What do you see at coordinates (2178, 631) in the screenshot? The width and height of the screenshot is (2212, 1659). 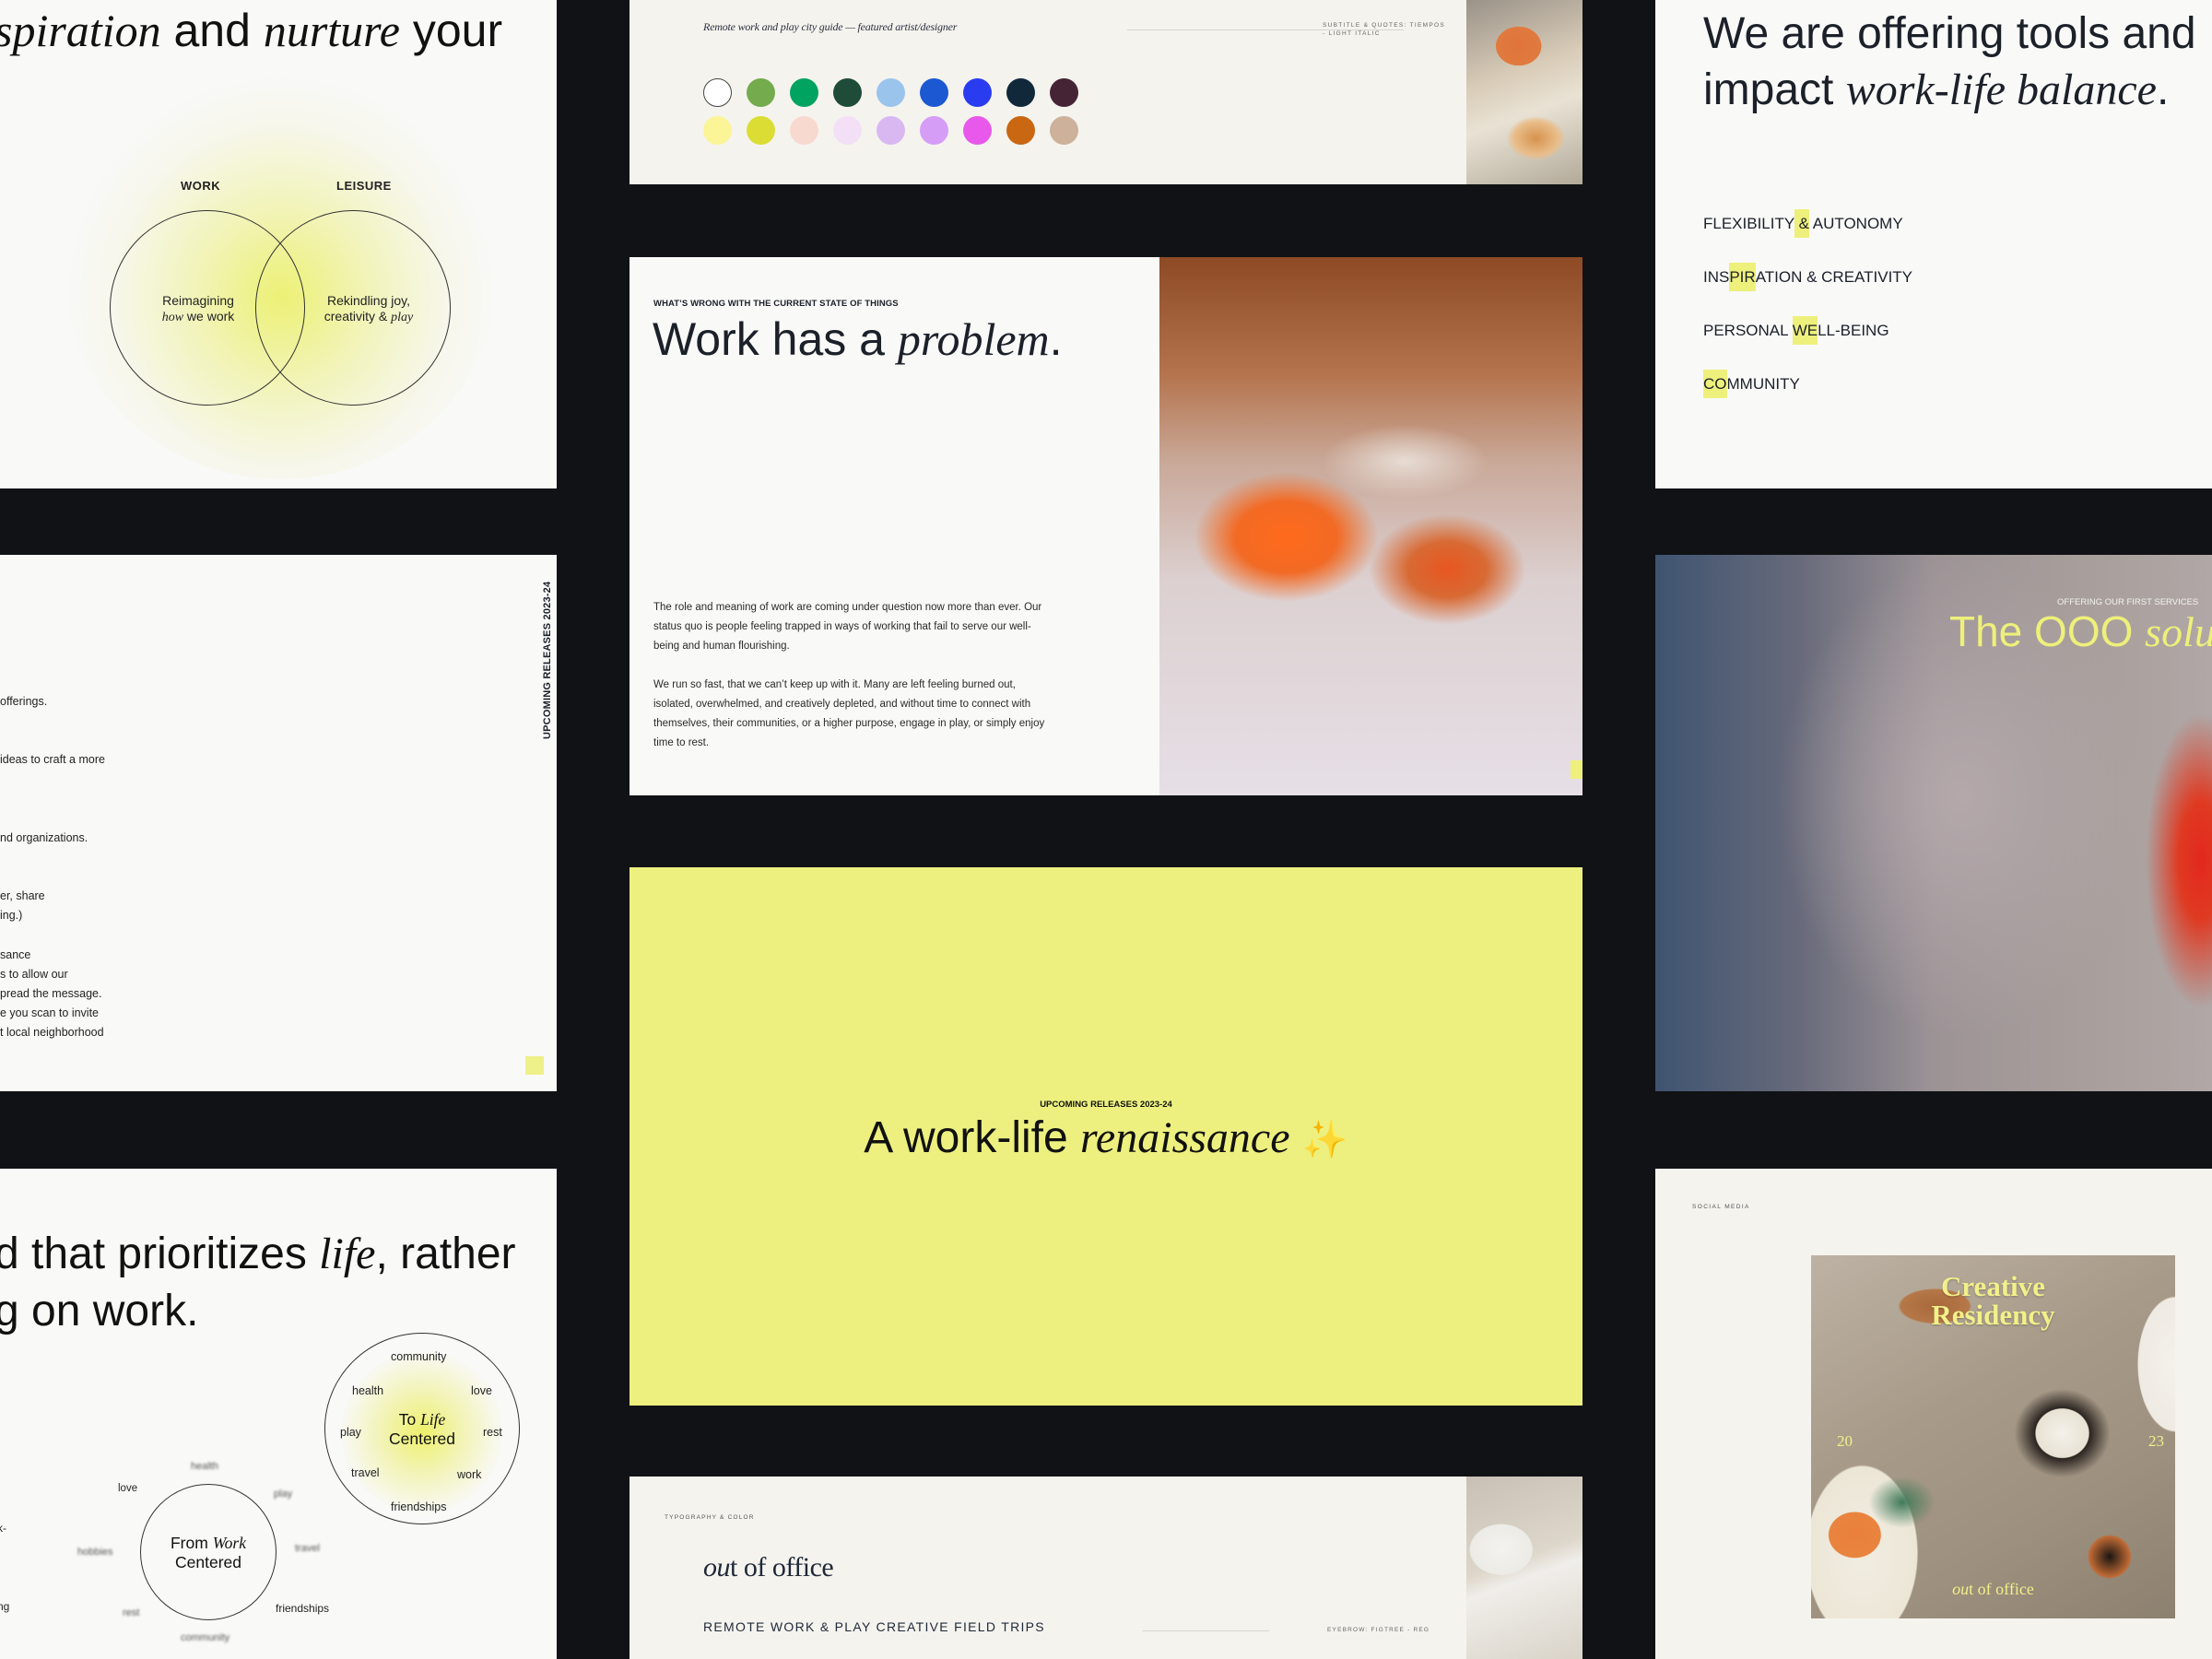 I see `ooo-title-em: solu` at bounding box center [2178, 631].